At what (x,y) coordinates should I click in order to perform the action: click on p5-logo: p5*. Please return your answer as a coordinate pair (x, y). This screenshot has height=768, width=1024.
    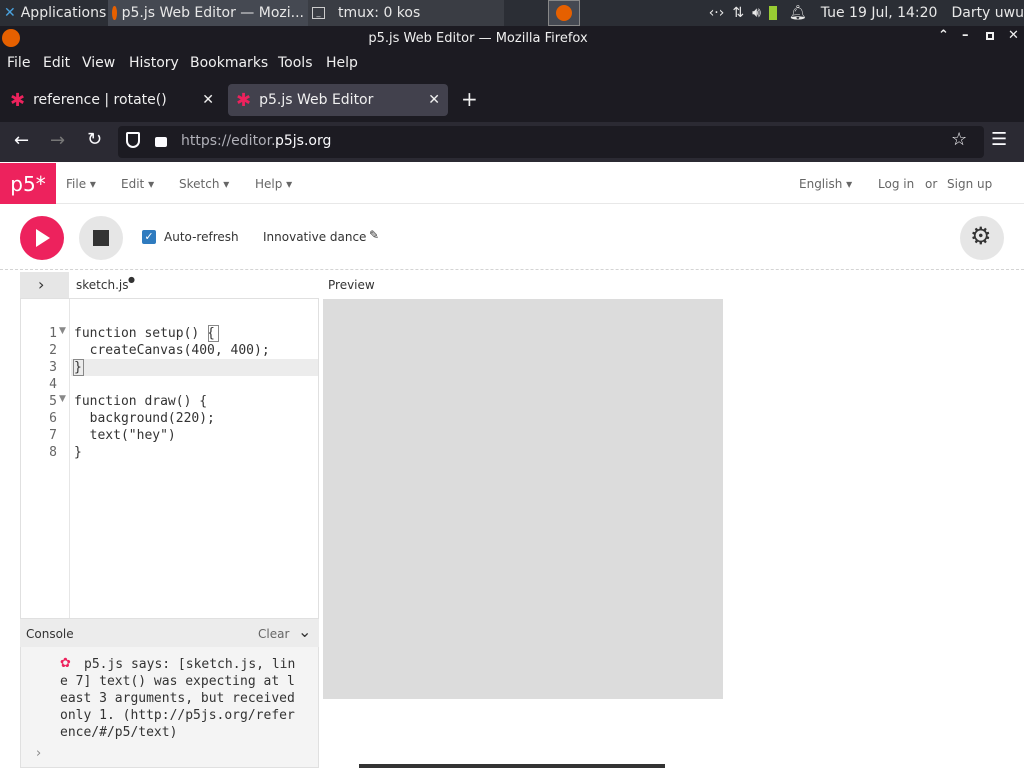
    Looking at the image, I should click on (28, 183).